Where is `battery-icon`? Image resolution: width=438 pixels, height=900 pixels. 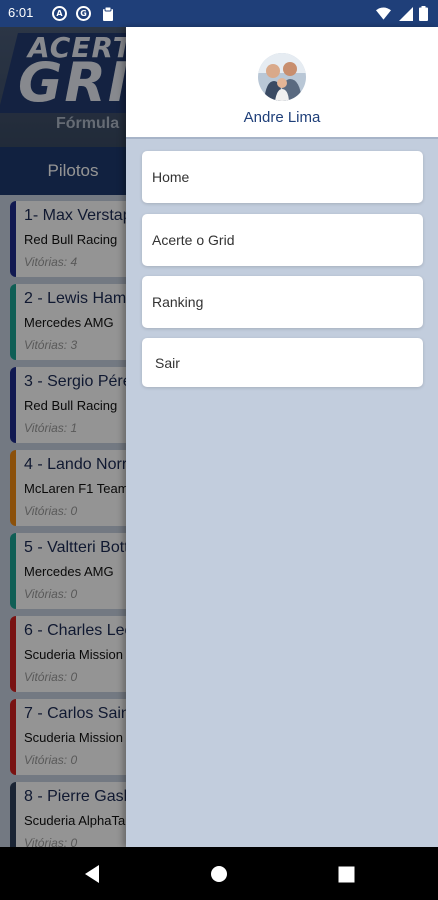 battery-icon is located at coordinates (423, 13).